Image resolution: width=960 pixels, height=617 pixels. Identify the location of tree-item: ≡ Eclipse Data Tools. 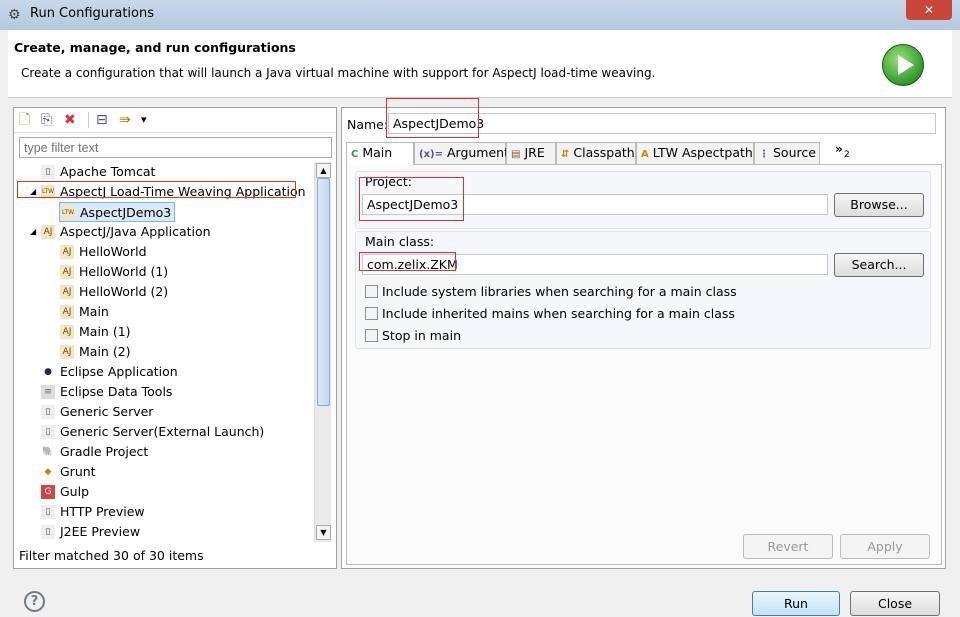
(107, 392).